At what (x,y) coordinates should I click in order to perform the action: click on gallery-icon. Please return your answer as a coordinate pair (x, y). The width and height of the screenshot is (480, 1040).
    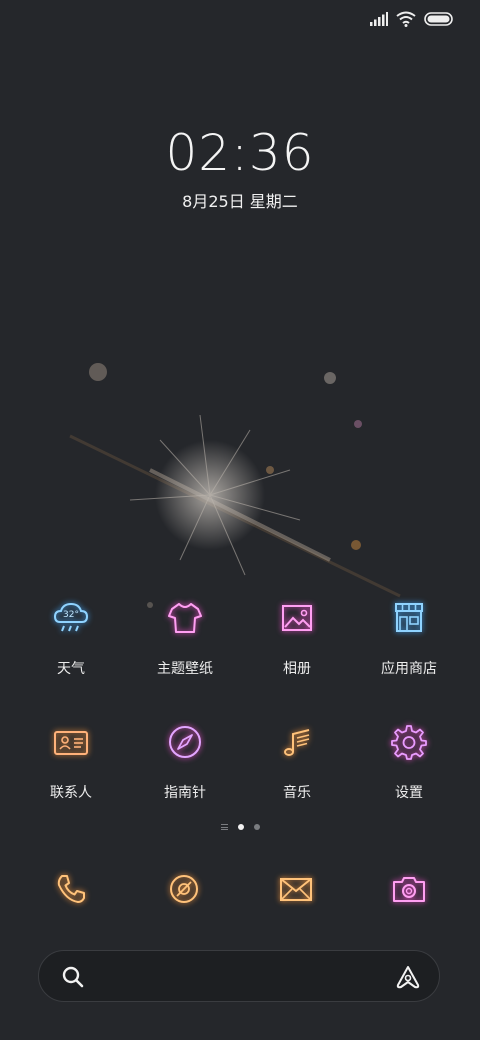
    Looking at the image, I should click on (297, 618).